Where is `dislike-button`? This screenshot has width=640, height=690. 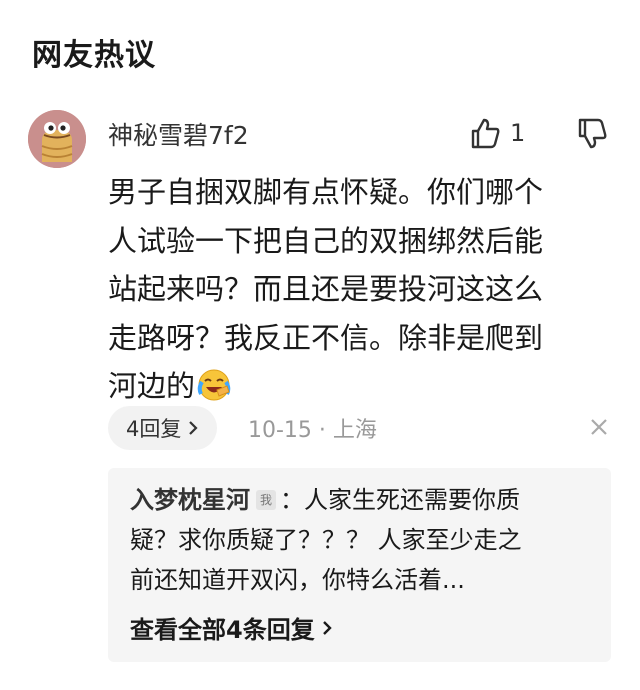 dislike-button is located at coordinates (592, 134).